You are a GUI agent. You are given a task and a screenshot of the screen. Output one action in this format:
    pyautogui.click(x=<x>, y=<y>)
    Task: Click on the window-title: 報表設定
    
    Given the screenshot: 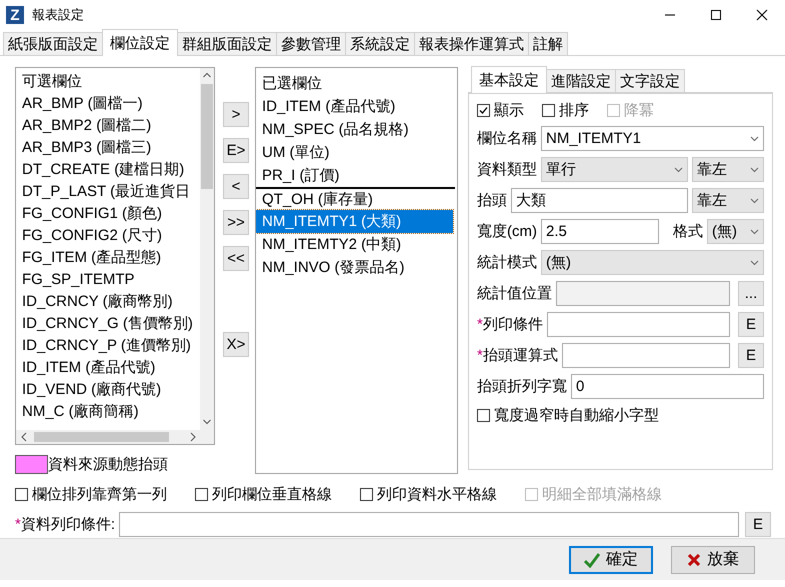 What is the action you would take?
    pyautogui.click(x=58, y=15)
    